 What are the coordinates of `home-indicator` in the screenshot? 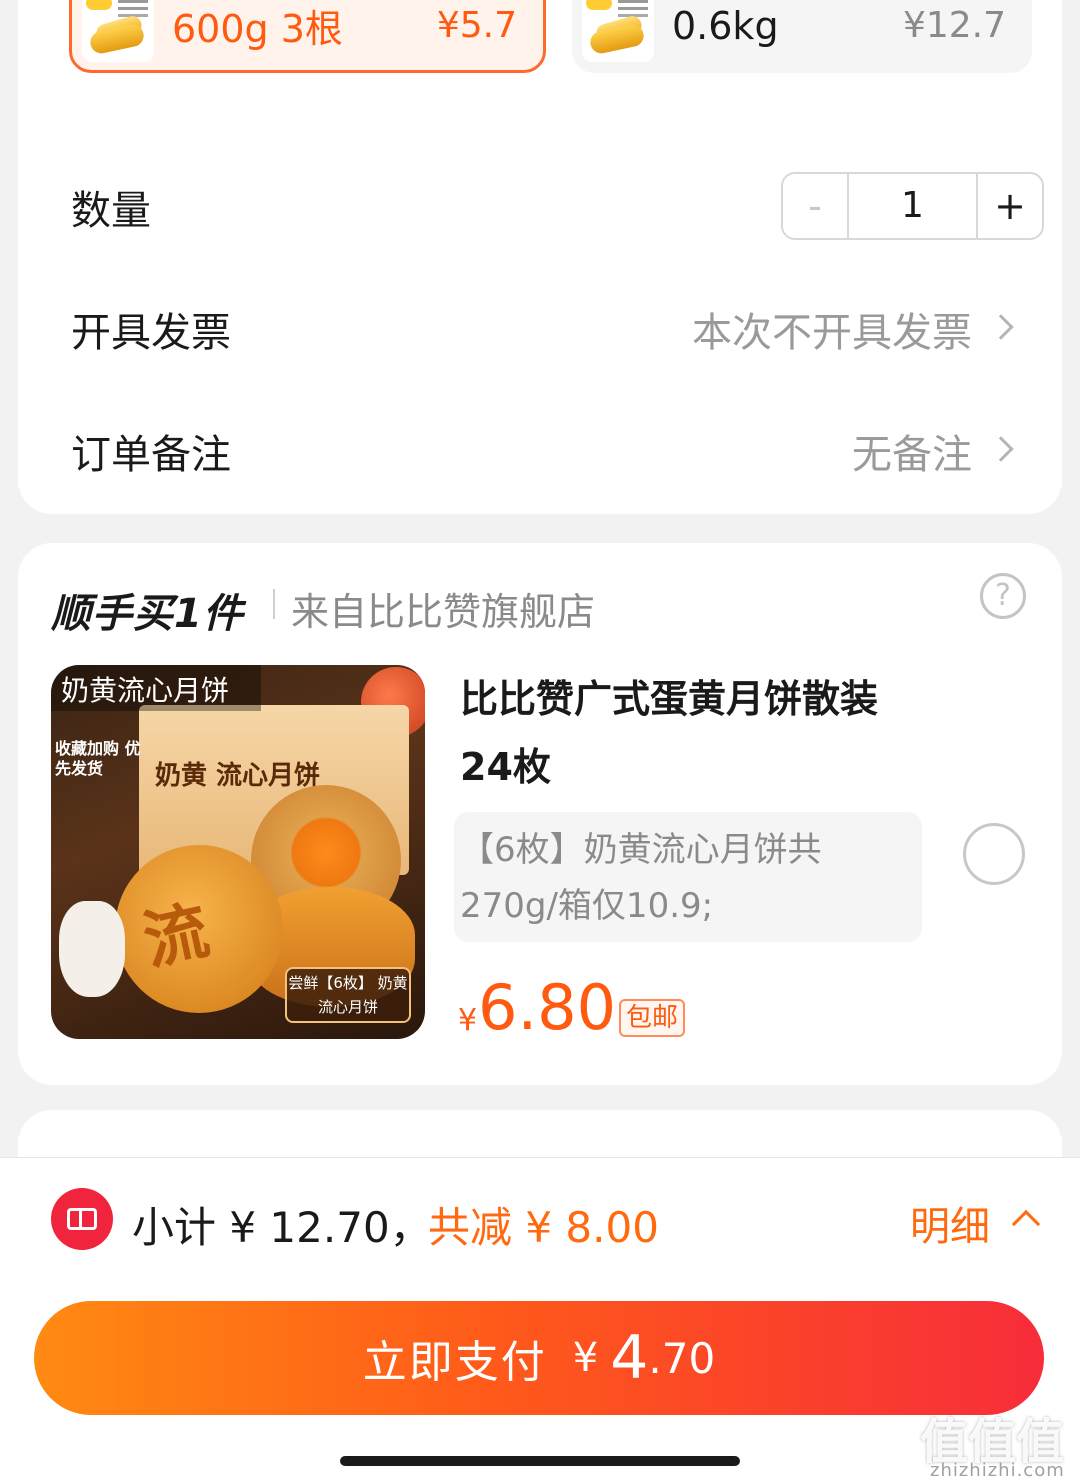 It's located at (540, 1461).